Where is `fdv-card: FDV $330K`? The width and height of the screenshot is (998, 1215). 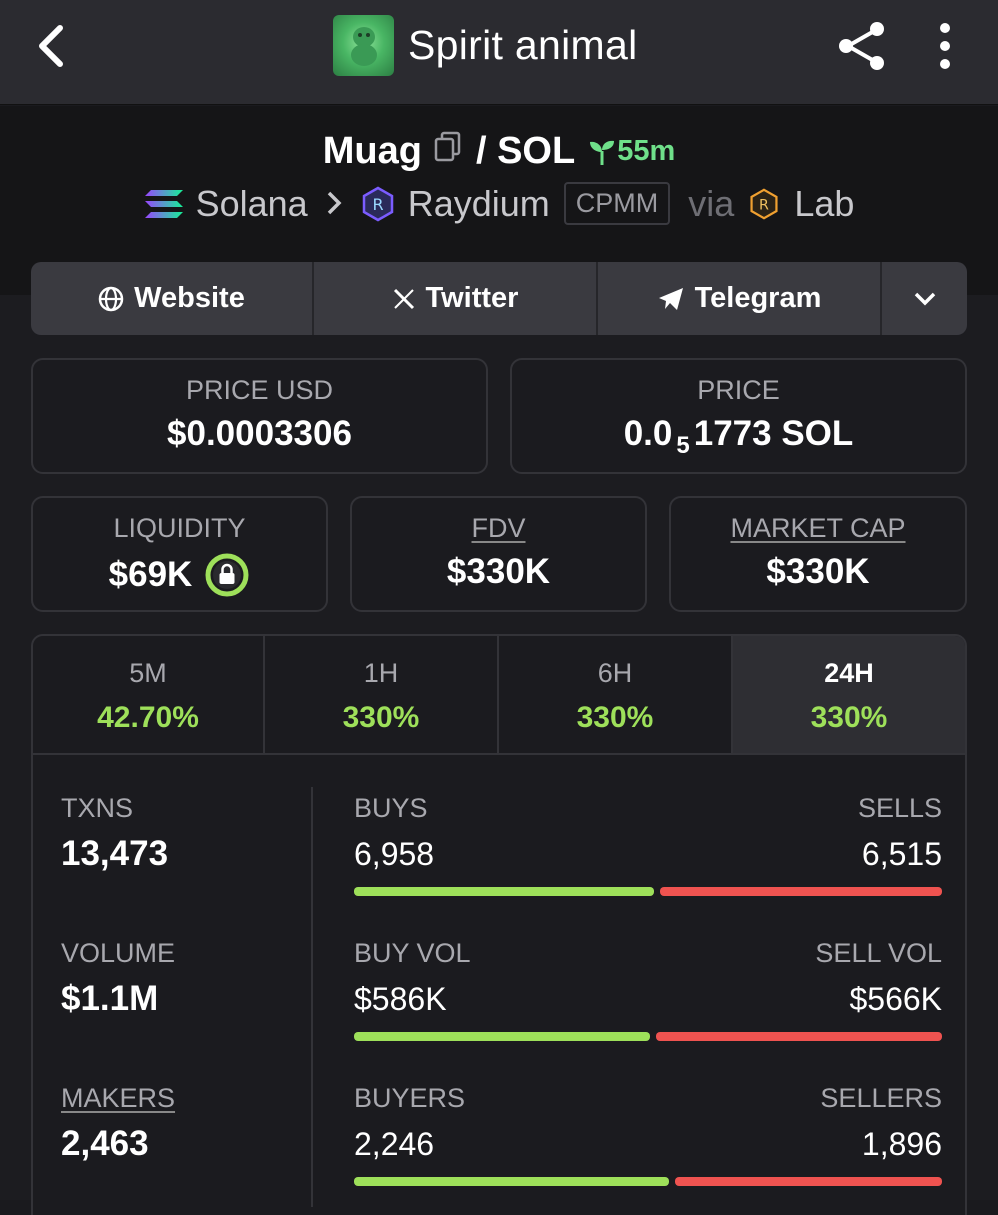 fdv-card: FDV $330K is located at coordinates (498, 554).